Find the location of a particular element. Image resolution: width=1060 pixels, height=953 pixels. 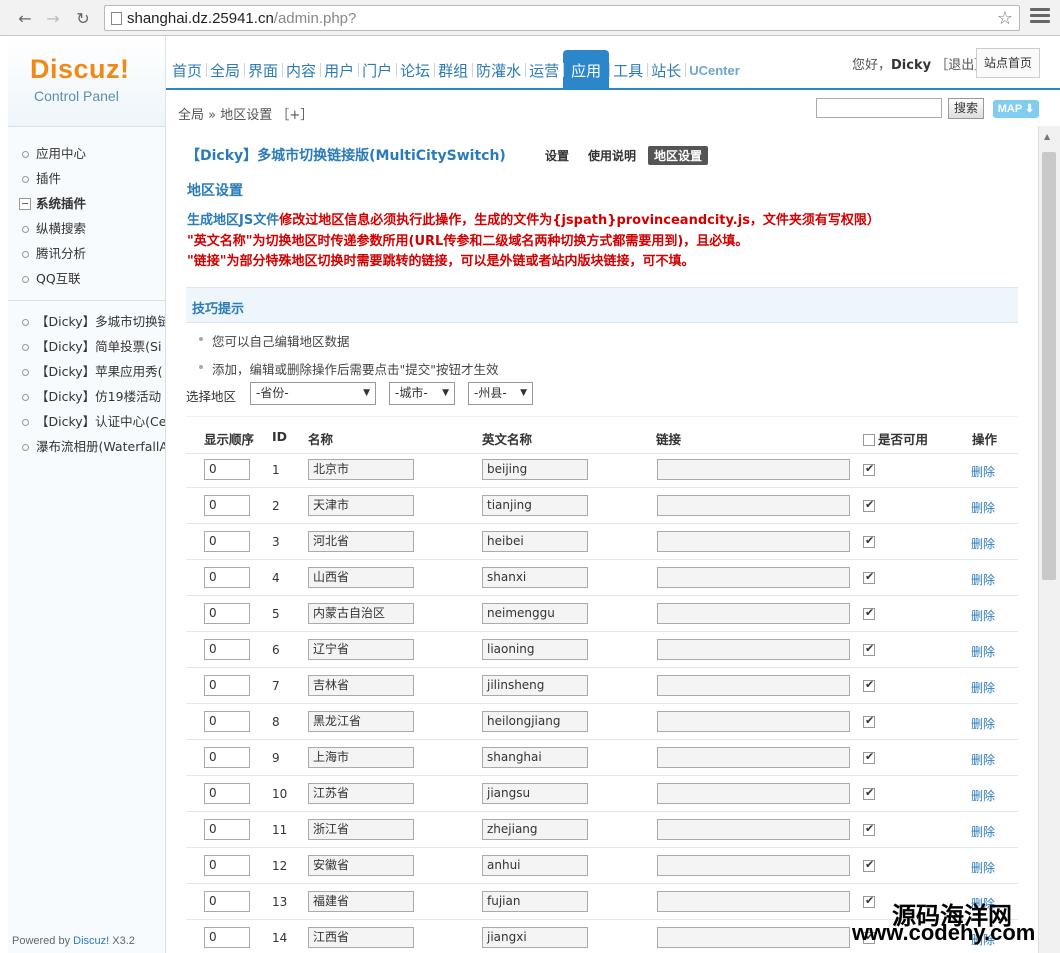

sidebar-item: 【Dicky】仿19楼活动 is located at coordinates (86, 396).